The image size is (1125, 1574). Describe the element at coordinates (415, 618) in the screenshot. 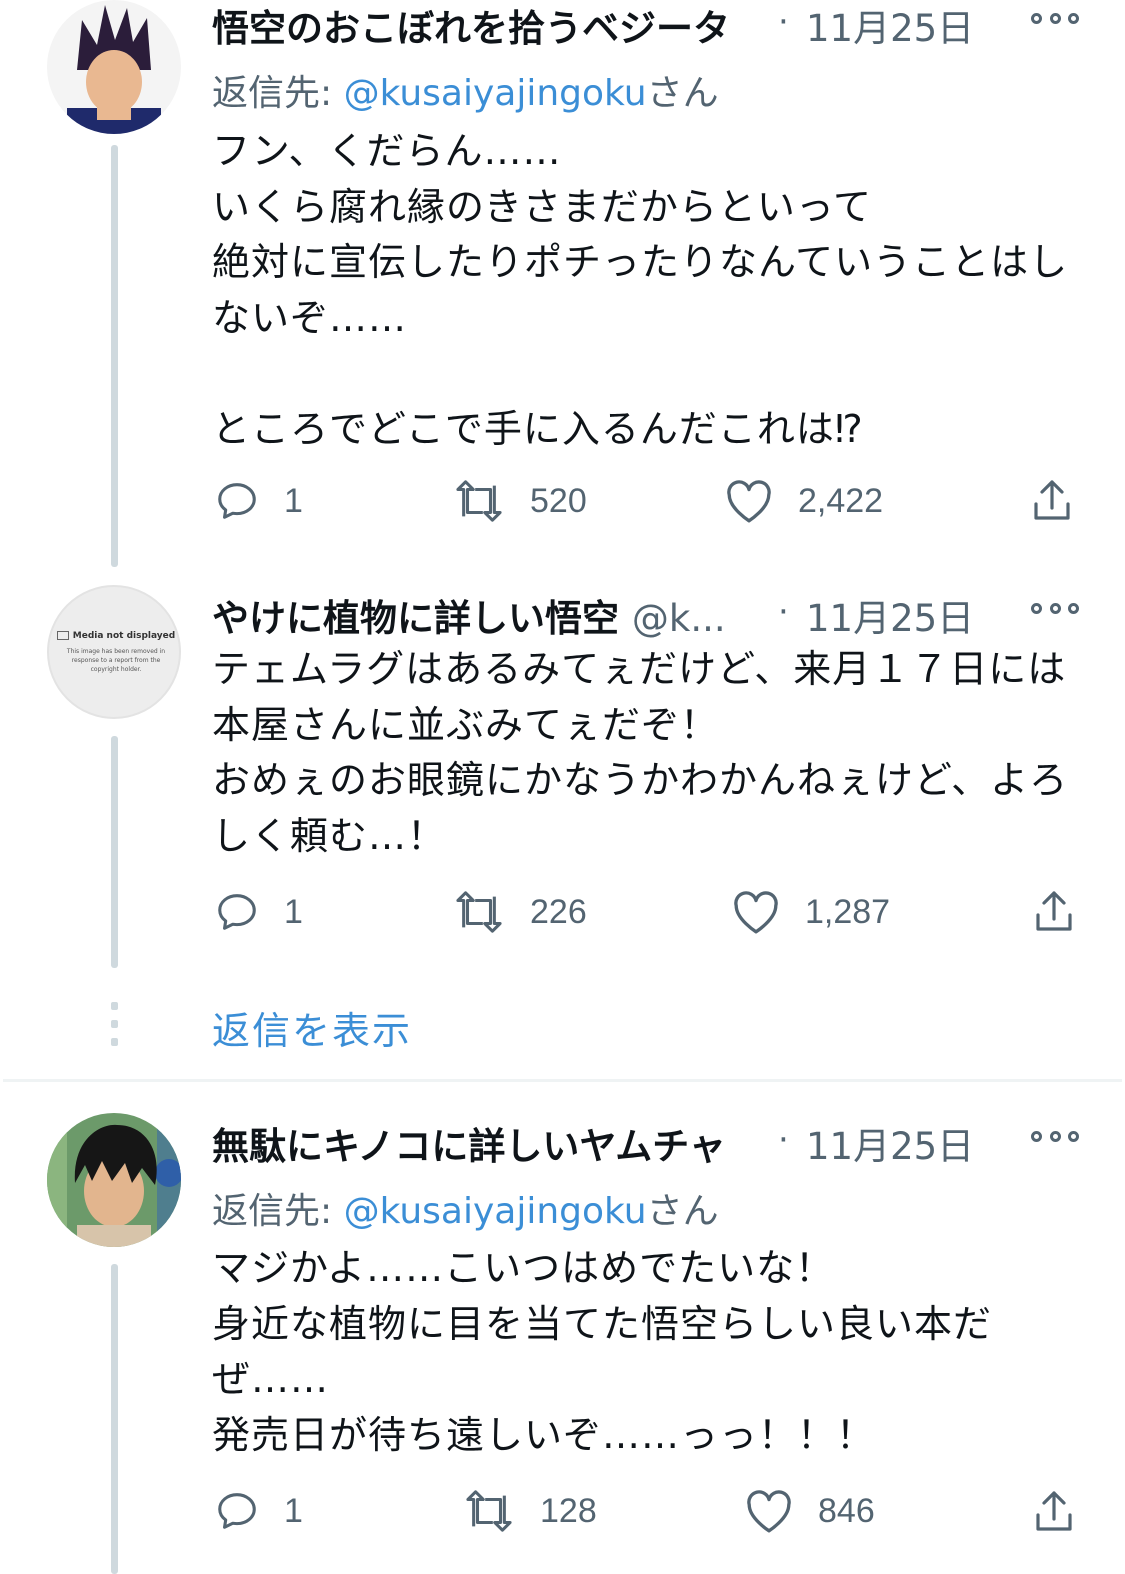

I see `display-name: やけに植物に詳しい悟空` at that location.